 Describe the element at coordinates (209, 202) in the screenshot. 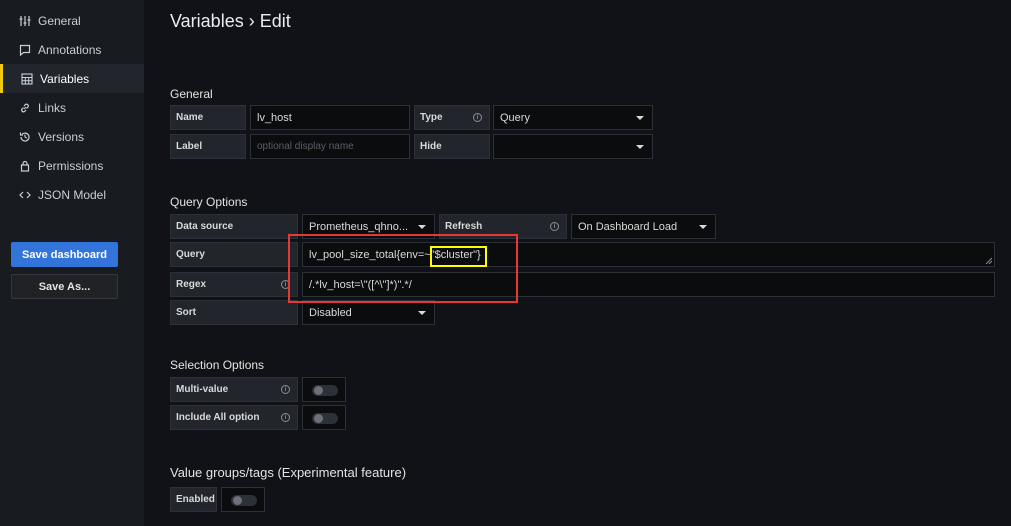

I see `query-options-heading: Query Options` at that location.